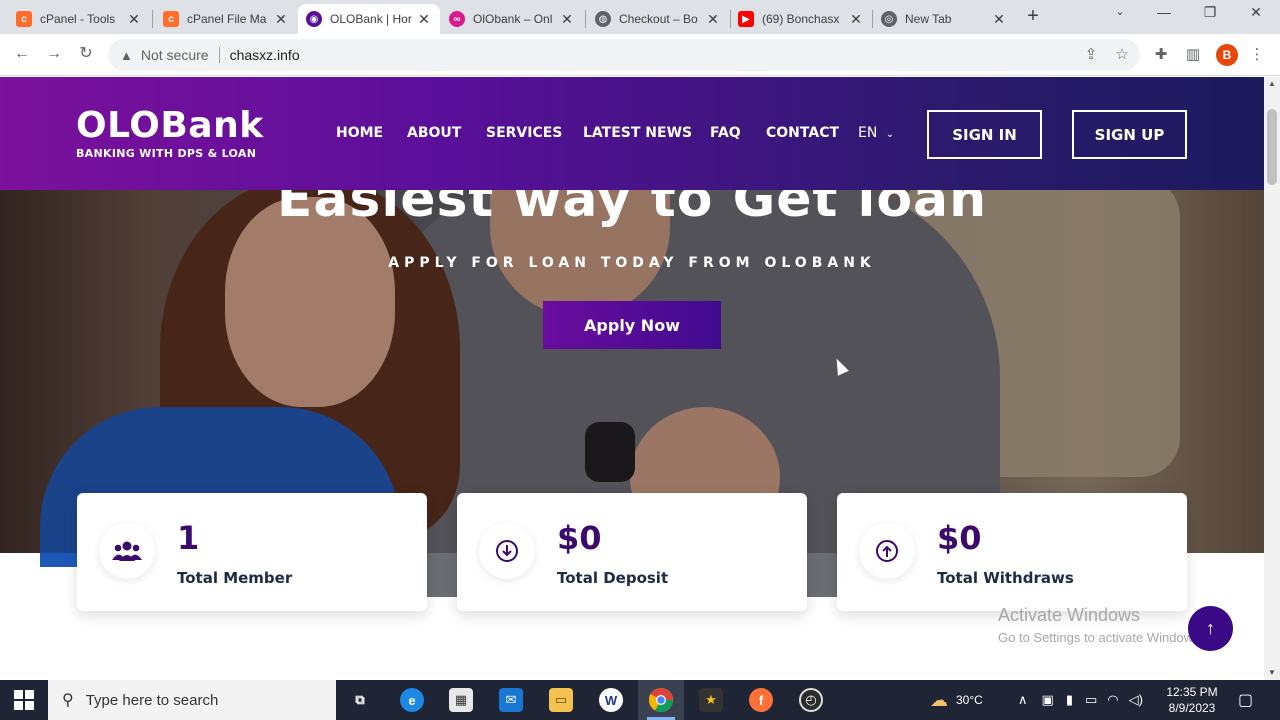 The image size is (1280, 720). What do you see at coordinates (1193, 55) in the screenshot?
I see `side-panel-icon: ▥` at bounding box center [1193, 55].